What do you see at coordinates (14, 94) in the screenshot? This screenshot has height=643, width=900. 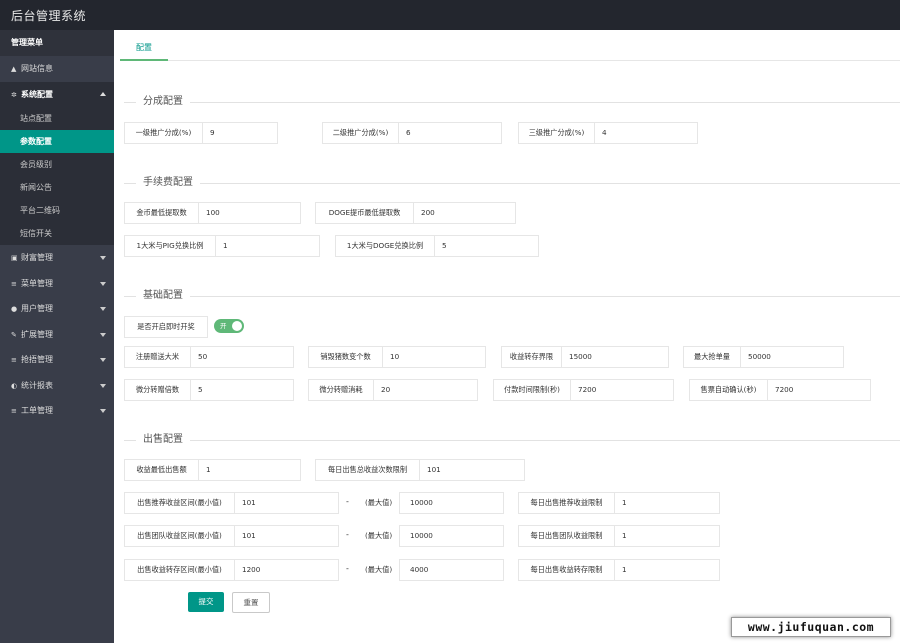 I see `gears-icon: ✲` at bounding box center [14, 94].